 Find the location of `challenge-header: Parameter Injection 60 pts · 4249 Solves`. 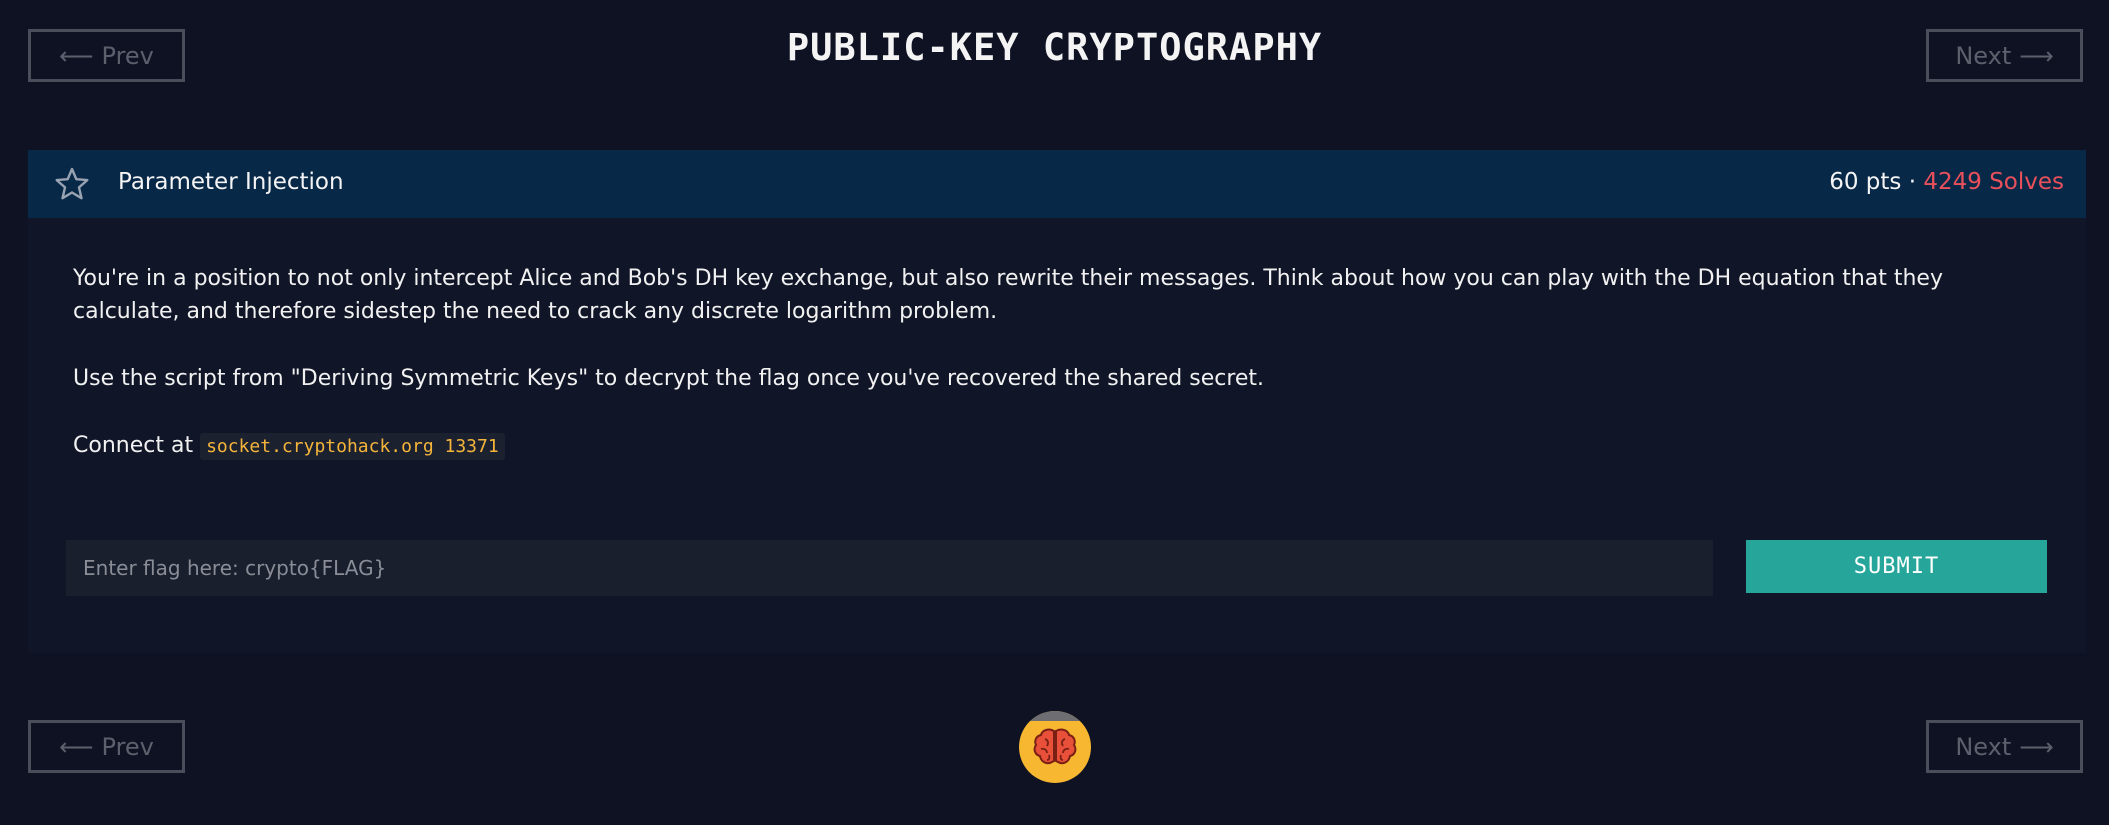

challenge-header: Parameter Injection 60 pts · 4249 Solves is located at coordinates (1057, 184).